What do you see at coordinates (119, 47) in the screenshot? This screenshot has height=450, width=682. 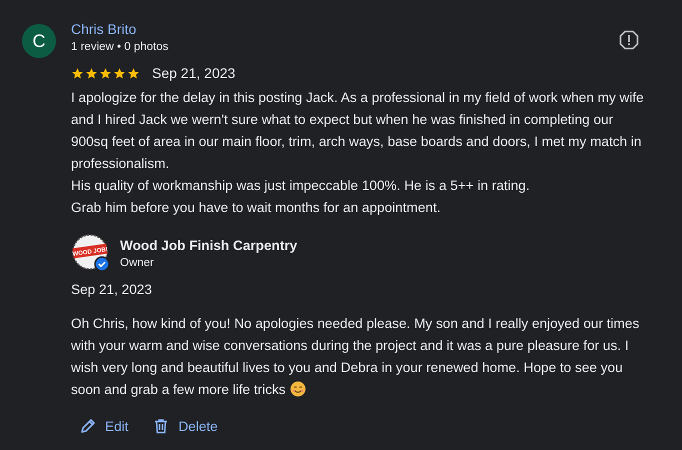 I see `reviewer-stats: 1 review • 0 photos` at bounding box center [119, 47].